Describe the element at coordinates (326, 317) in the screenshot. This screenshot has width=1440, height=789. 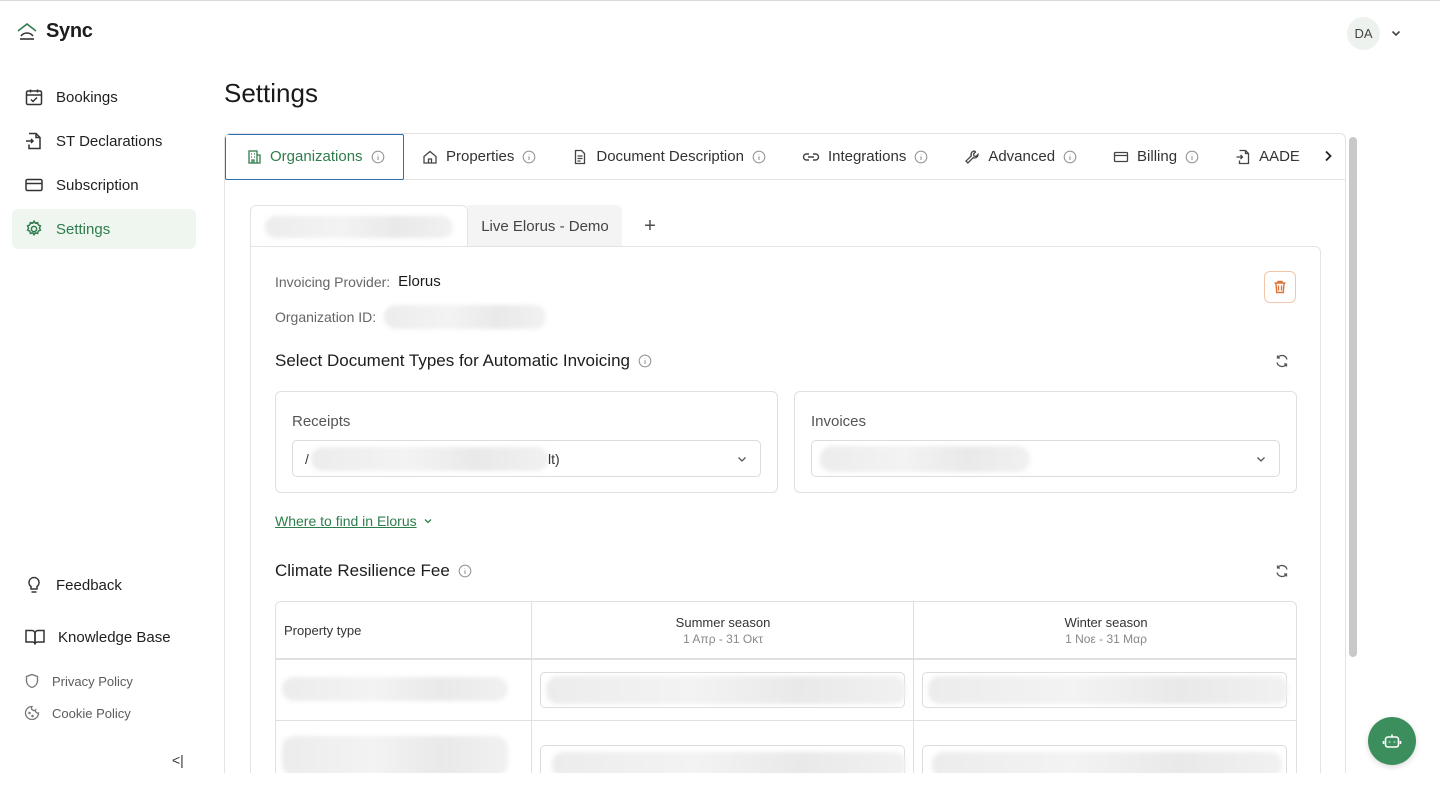
I see `organization-id-label: Organization ID:` at that location.